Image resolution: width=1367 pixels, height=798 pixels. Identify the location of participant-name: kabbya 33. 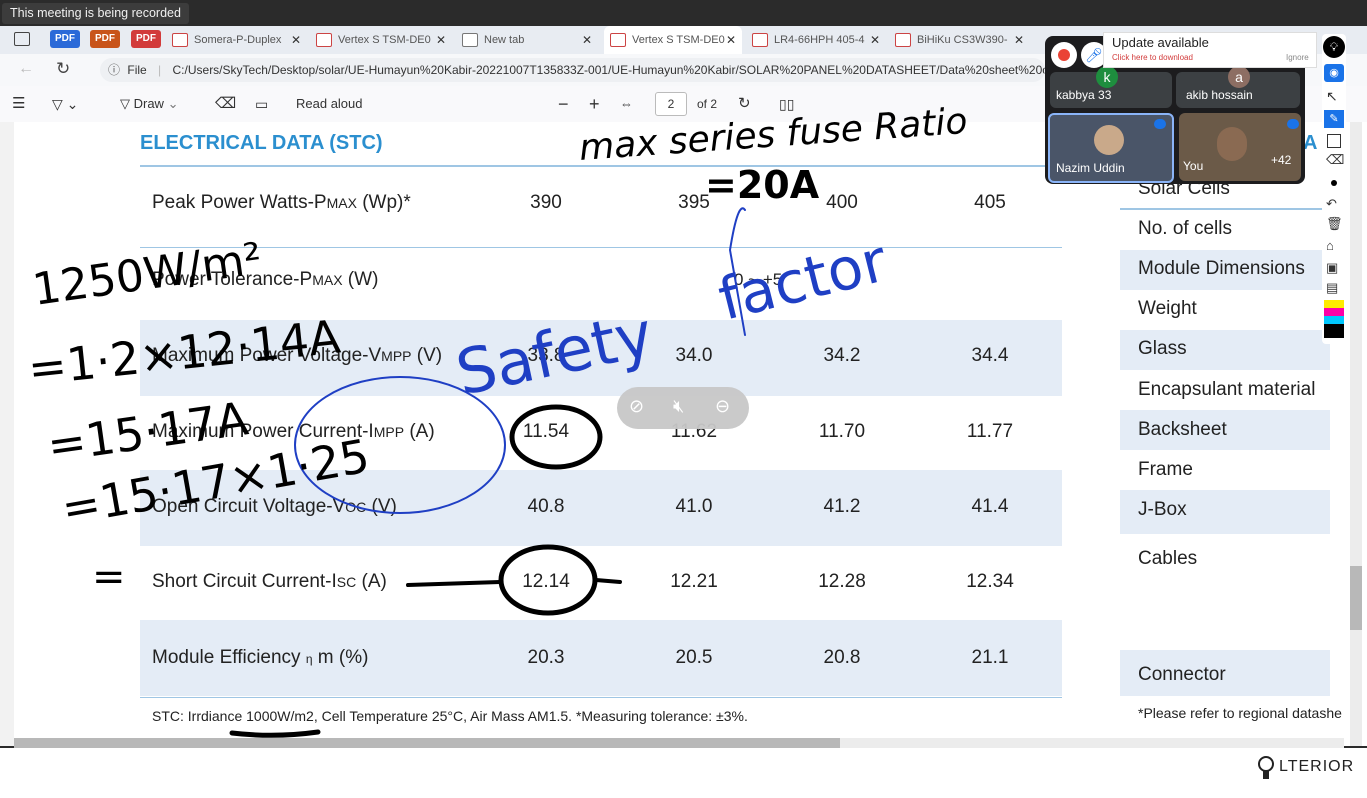
(1084, 95).